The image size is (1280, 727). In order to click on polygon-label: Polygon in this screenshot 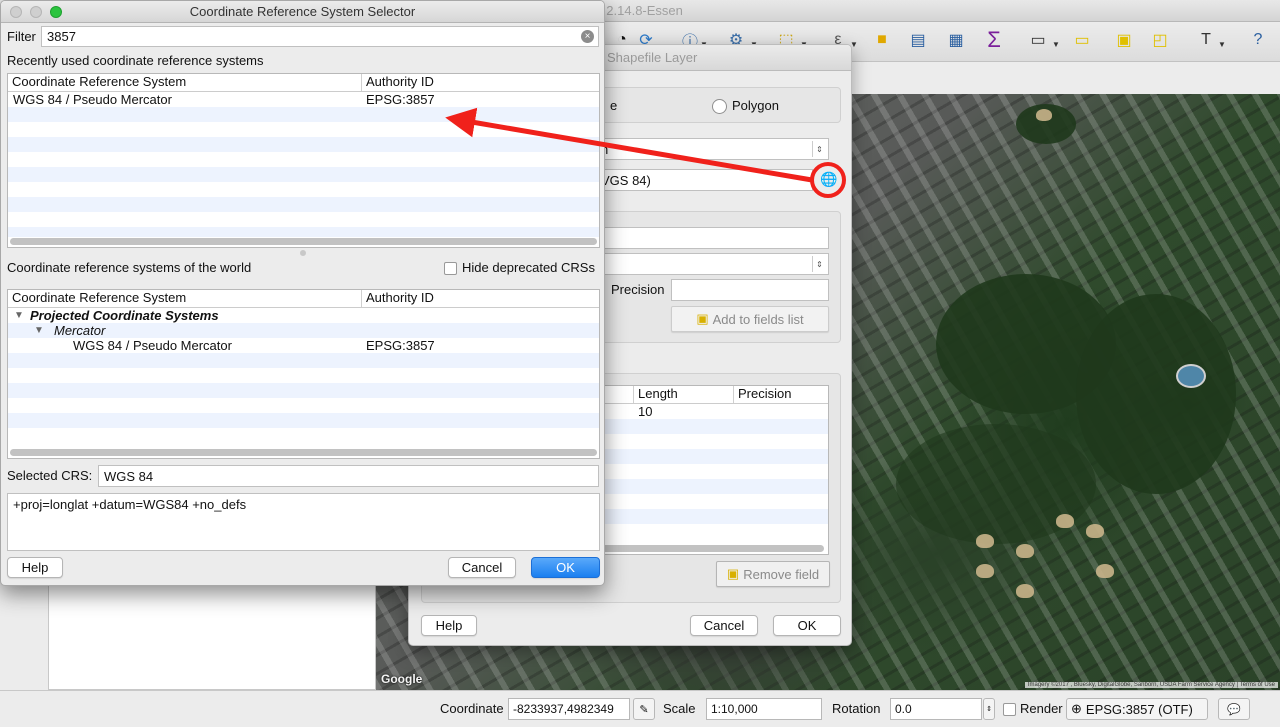, I will do `click(755, 105)`.